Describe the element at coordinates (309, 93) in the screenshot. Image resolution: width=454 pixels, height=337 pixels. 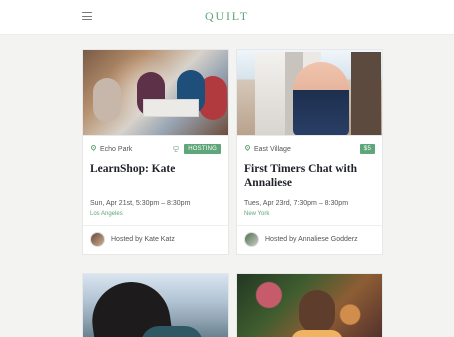
I see `event-photo-first-timers-chat` at that location.